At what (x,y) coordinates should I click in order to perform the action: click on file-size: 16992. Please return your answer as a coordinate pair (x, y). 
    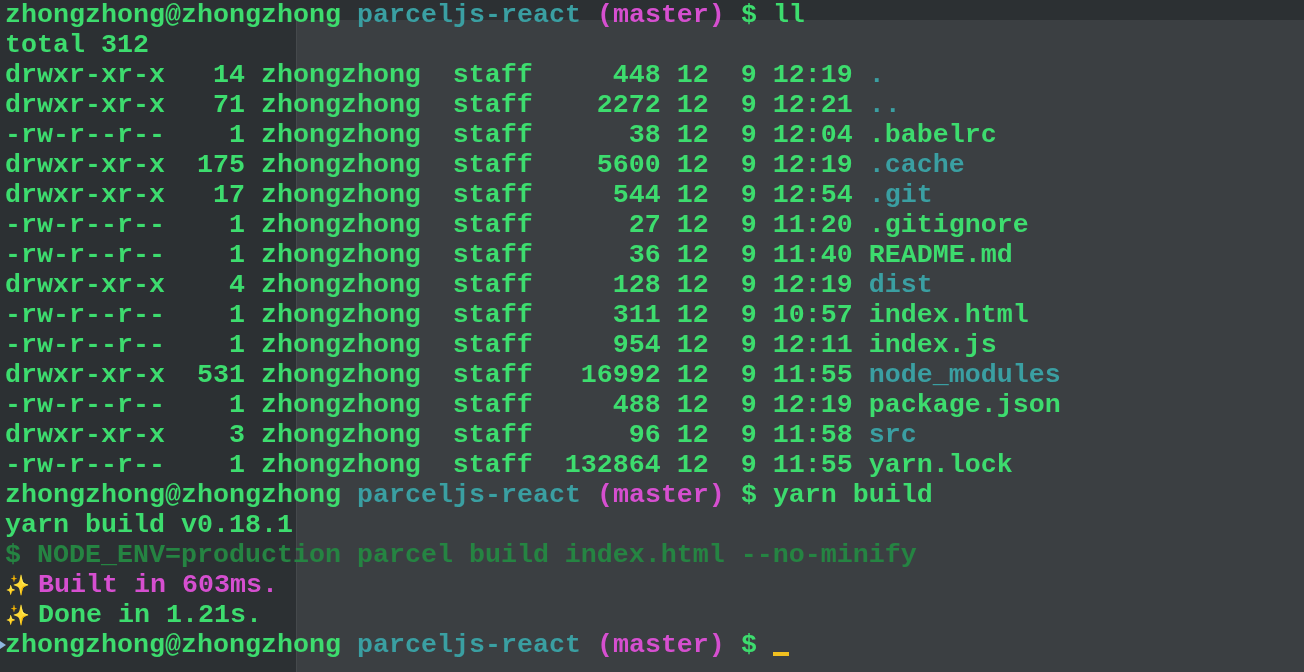
    Looking at the image, I should click on (620, 375).